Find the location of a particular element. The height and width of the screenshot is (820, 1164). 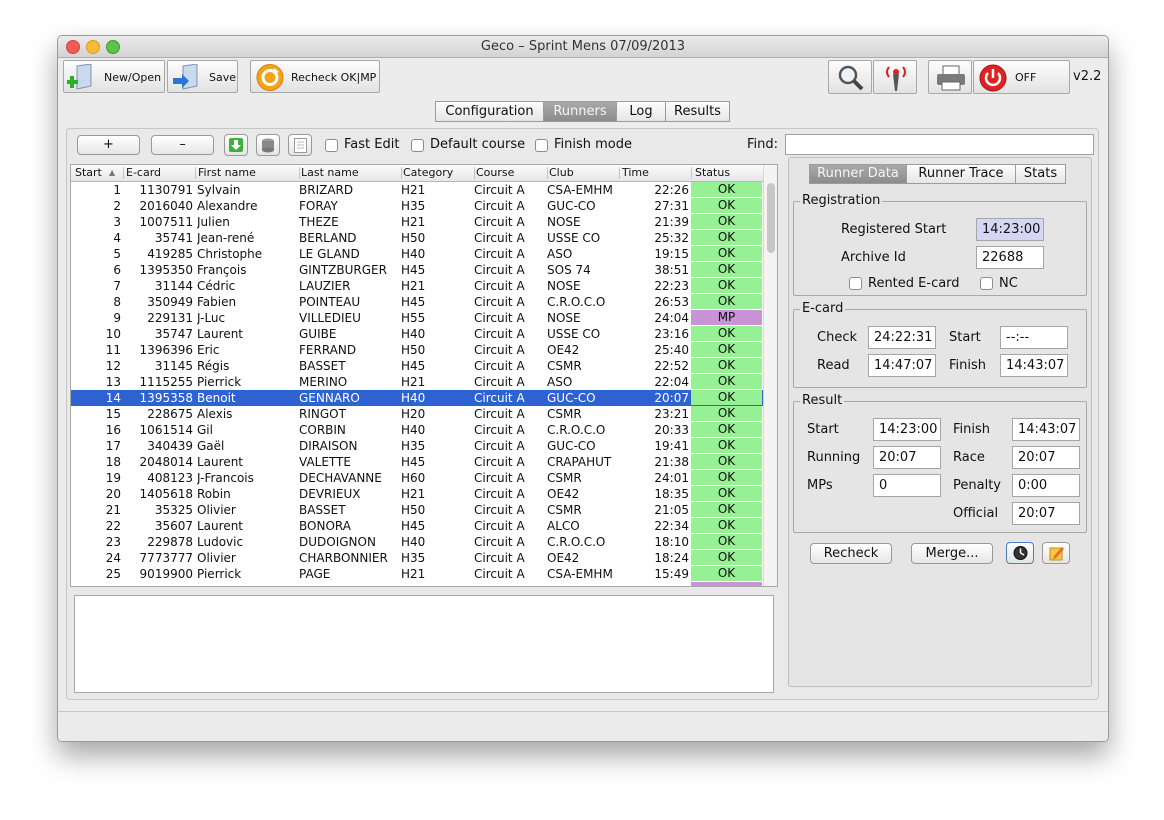

cell-ecard: 31144 is located at coordinates (173, 286).